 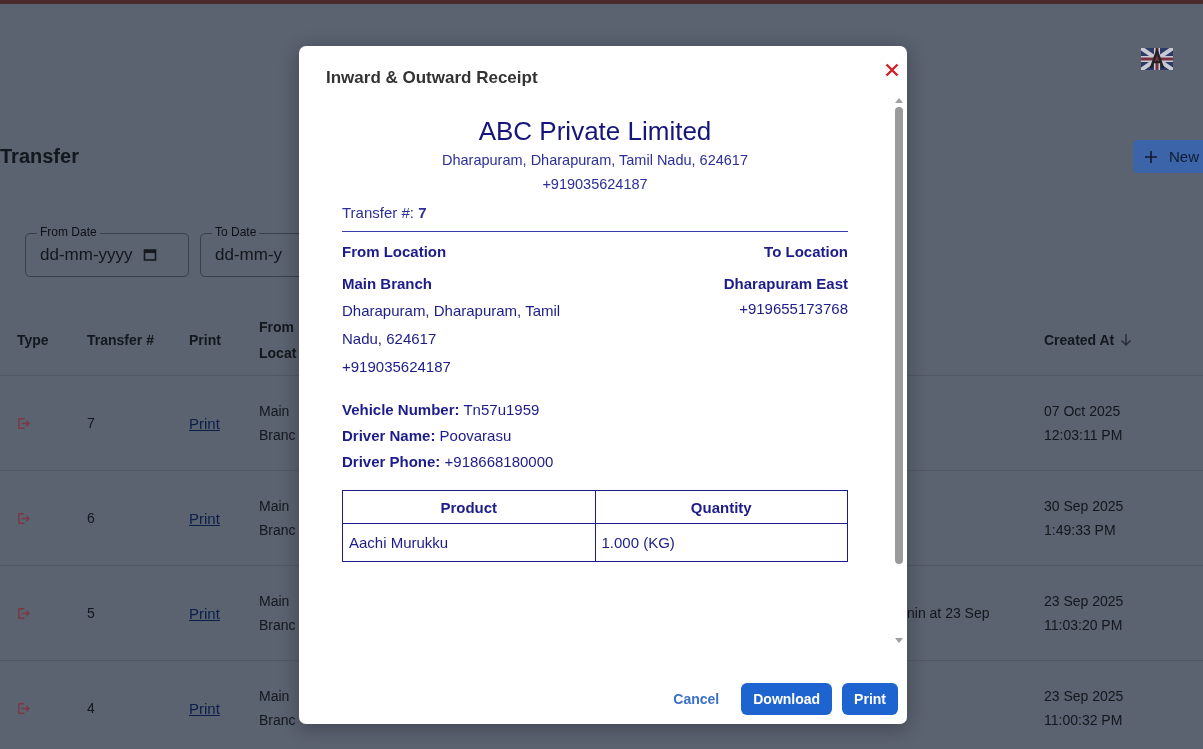 I want to click on to-location-heading: To Location, so click(x=806, y=252).